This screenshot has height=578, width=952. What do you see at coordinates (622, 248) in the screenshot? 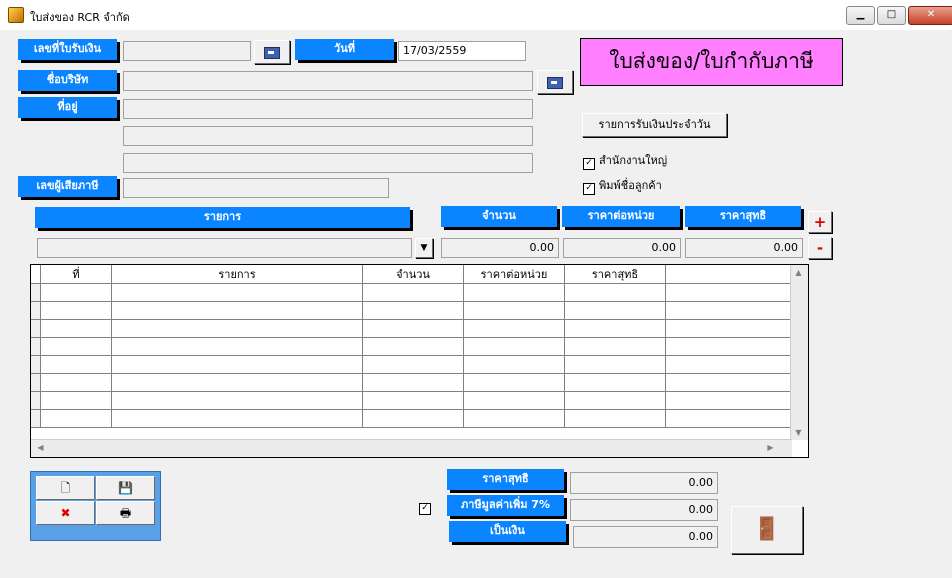
I see `unit-price-field: 0.00` at bounding box center [622, 248].